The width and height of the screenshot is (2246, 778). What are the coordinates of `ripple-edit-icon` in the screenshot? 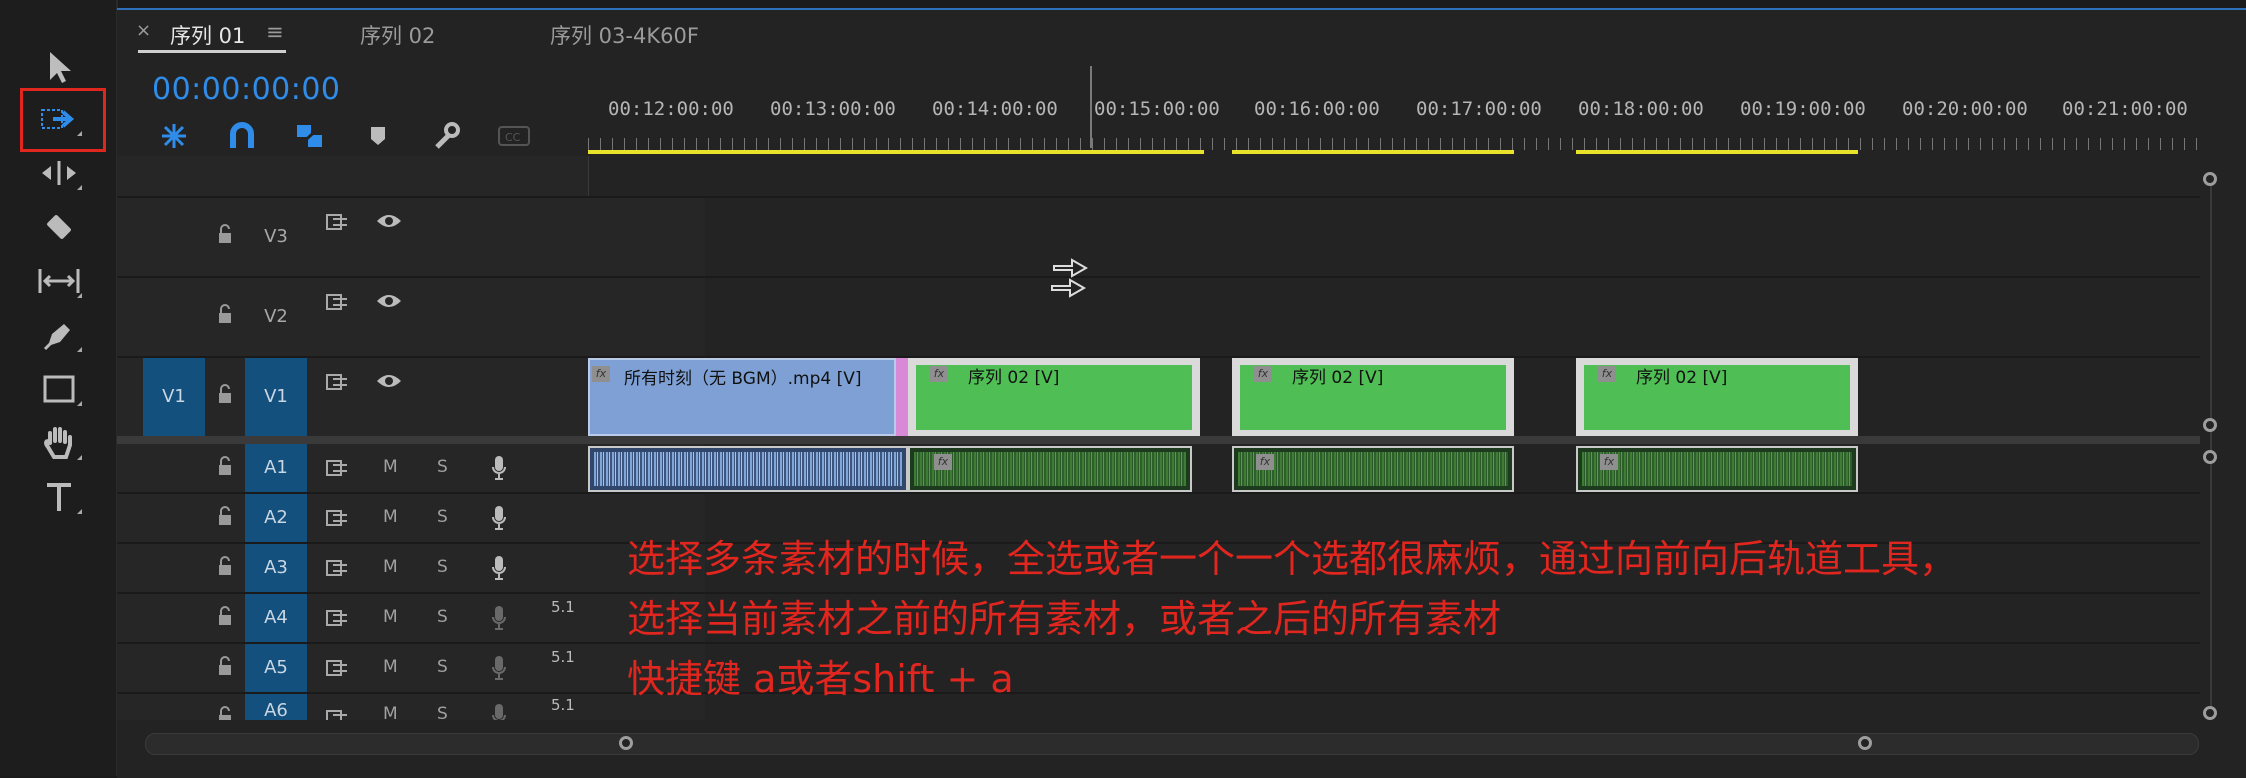 It's located at (59, 173).